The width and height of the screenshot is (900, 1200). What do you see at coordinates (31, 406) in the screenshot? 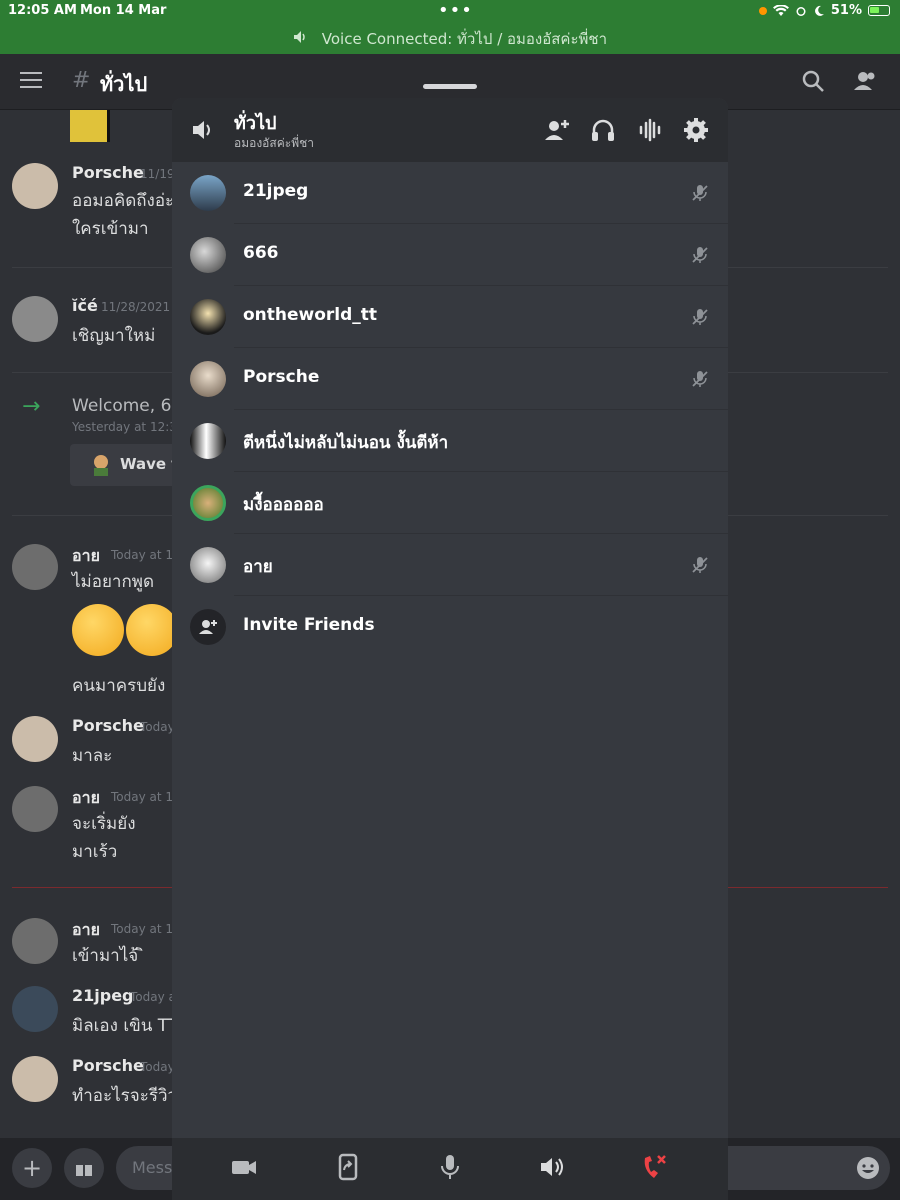
I see `join-arrow-icon: →` at bounding box center [31, 406].